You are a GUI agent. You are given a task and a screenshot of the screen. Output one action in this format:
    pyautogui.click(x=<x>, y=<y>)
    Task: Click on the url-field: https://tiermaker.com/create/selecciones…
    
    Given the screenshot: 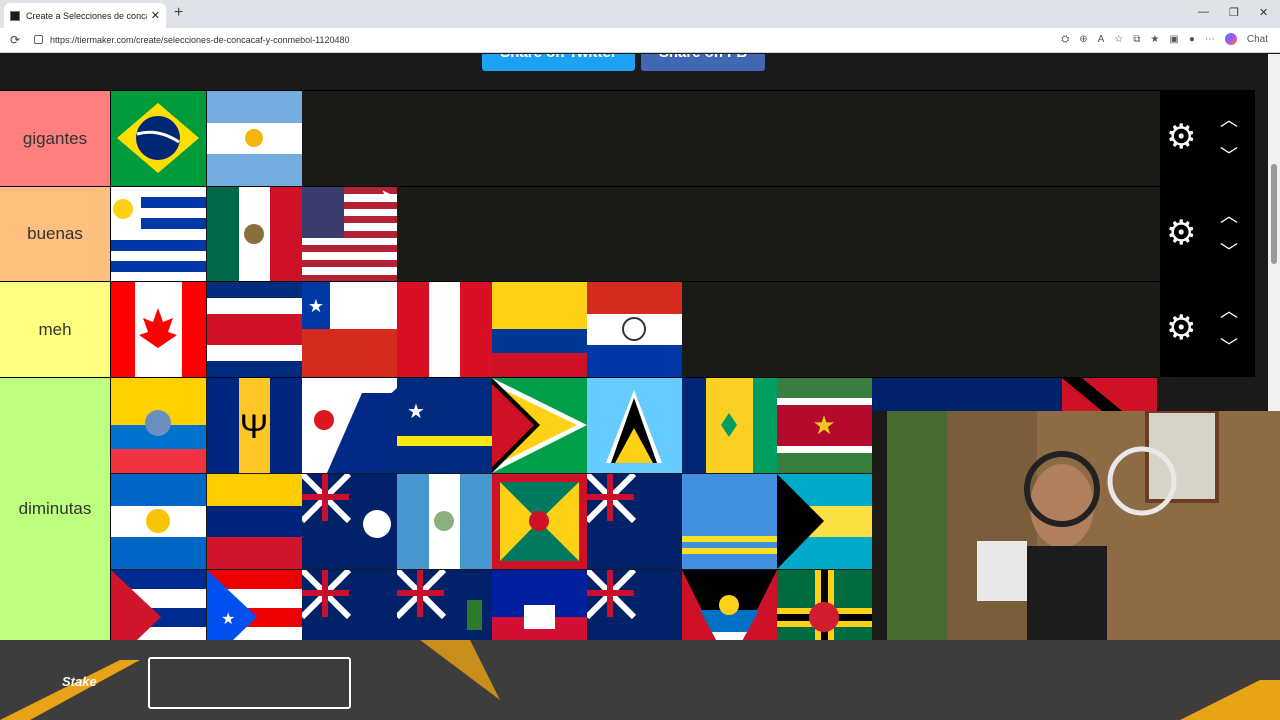 What is the action you would take?
    pyautogui.click(x=199, y=40)
    